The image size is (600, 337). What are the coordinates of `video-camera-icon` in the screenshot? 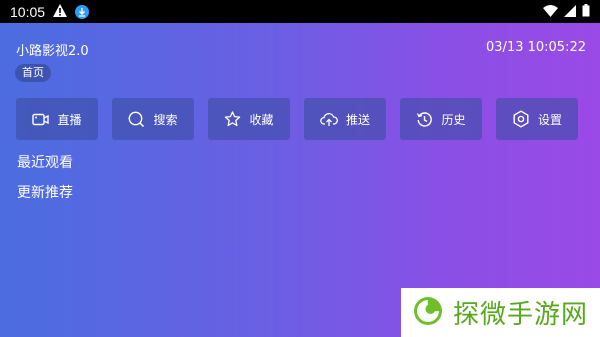 It's located at (41, 119).